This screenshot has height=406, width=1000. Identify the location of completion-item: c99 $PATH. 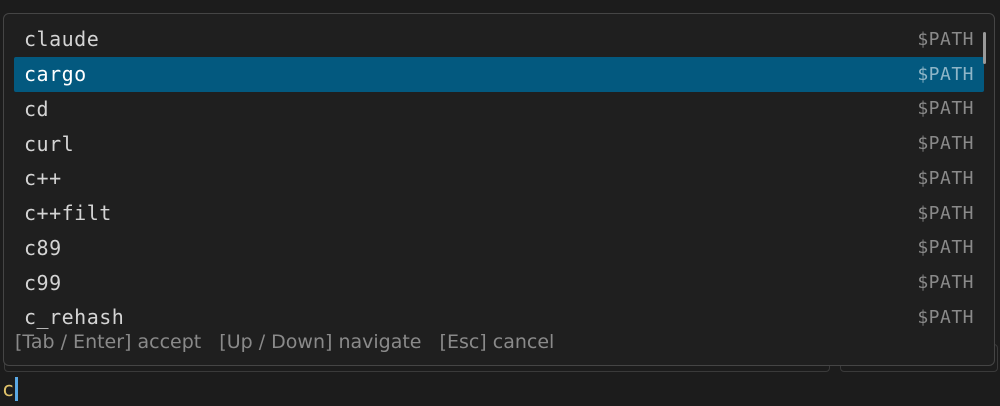
(499, 282).